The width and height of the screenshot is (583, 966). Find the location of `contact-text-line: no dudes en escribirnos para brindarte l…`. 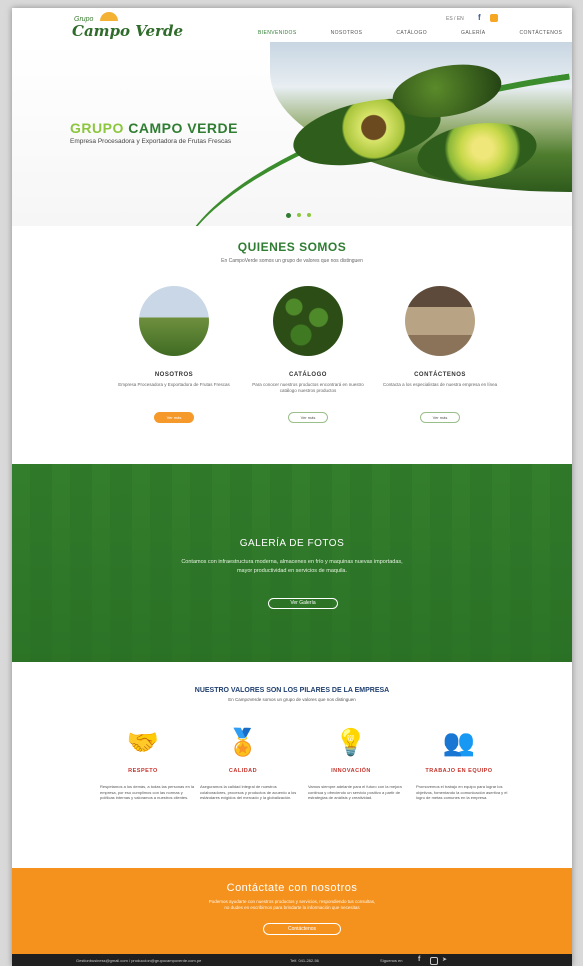

contact-text-line: no dudes en escribirnos para brindarte l… is located at coordinates (292, 907).